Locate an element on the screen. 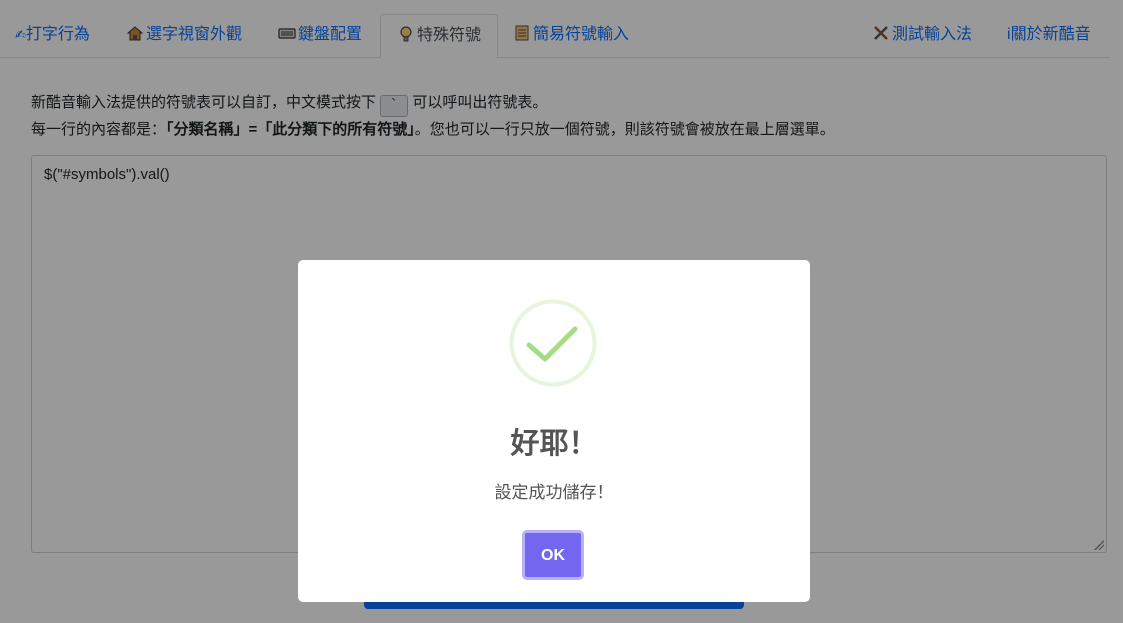  dialog-message: 設定成功儲存！ is located at coordinates (554, 492).